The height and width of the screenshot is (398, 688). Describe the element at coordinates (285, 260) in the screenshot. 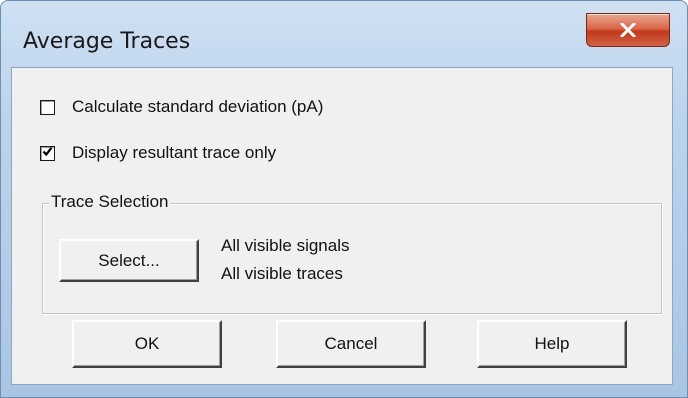

I see `selection-summary: All visible signals All visible traces` at that location.